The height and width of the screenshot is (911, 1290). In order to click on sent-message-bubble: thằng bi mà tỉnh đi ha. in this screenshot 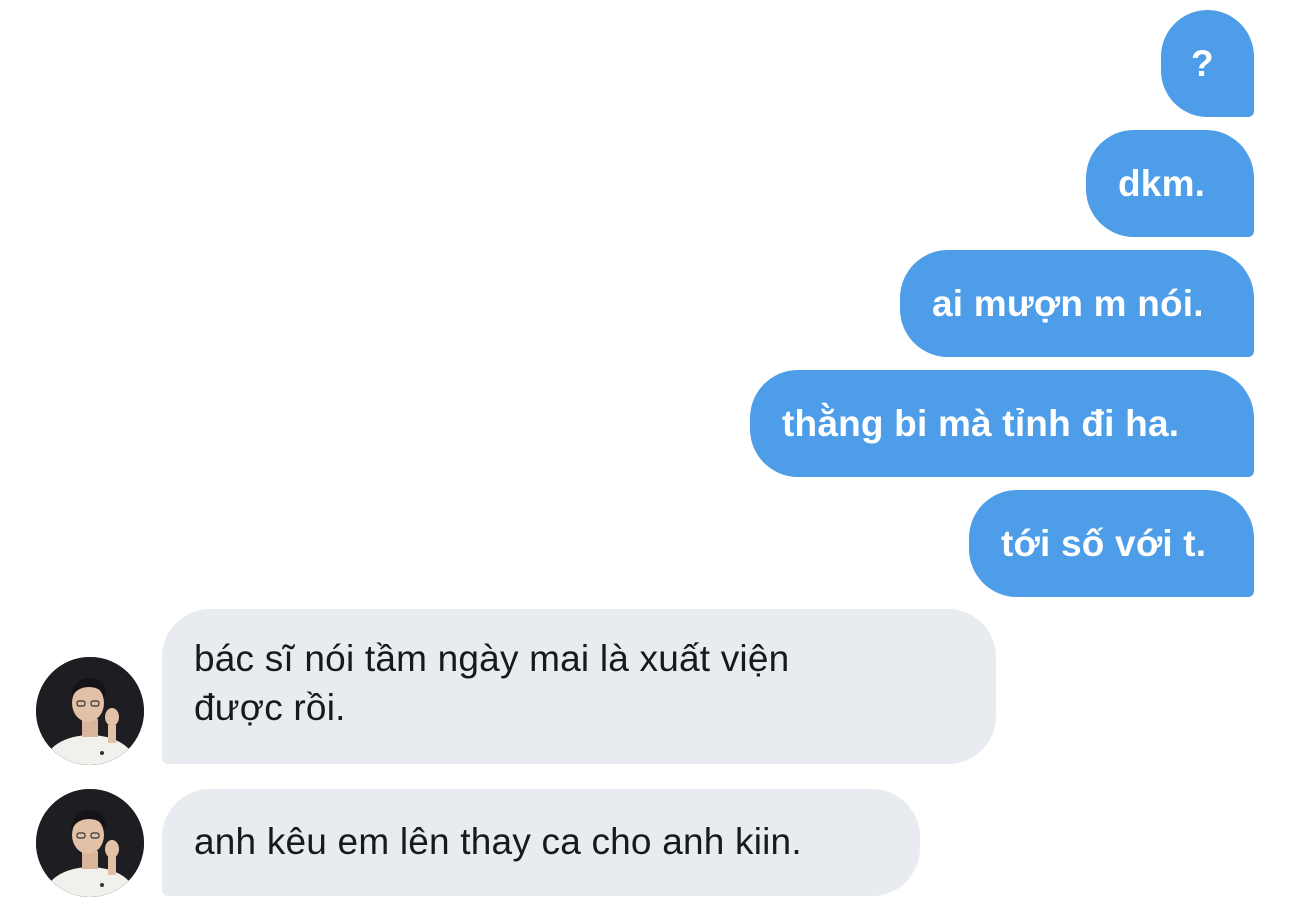, I will do `click(1002, 423)`.